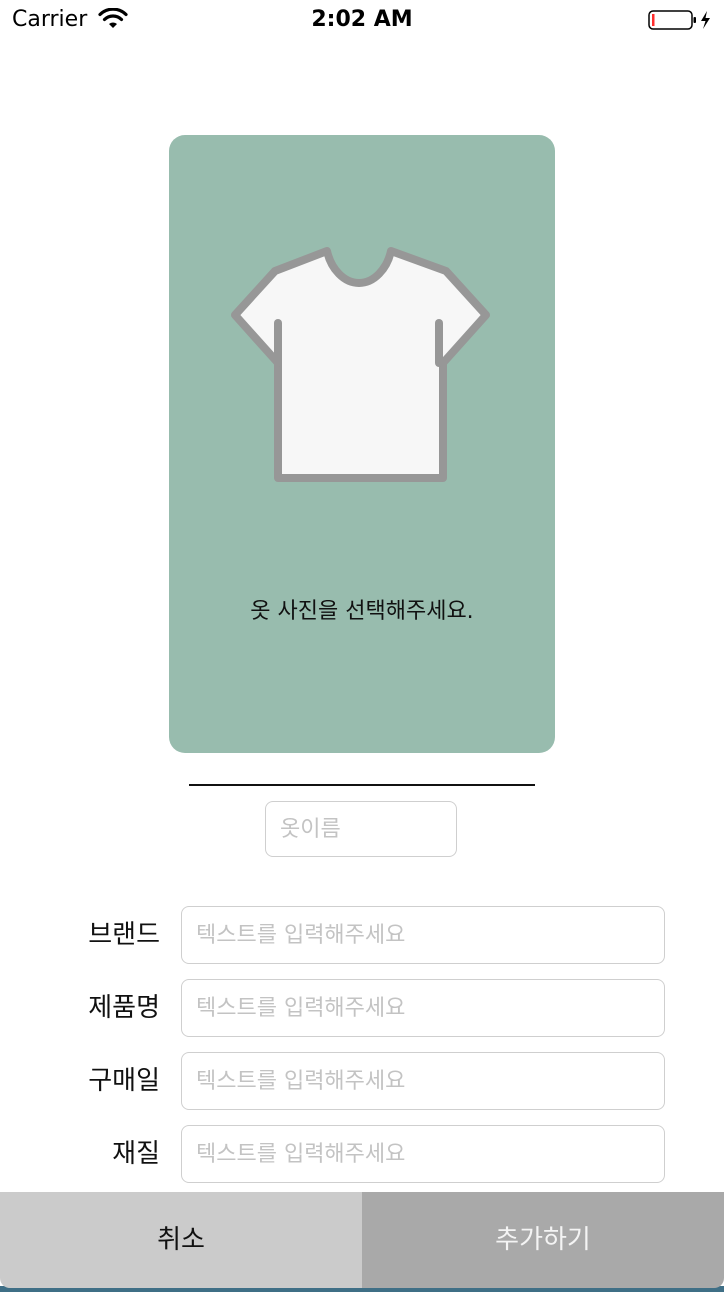 The width and height of the screenshot is (724, 1292). I want to click on clothing-name-input, so click(361, 829).